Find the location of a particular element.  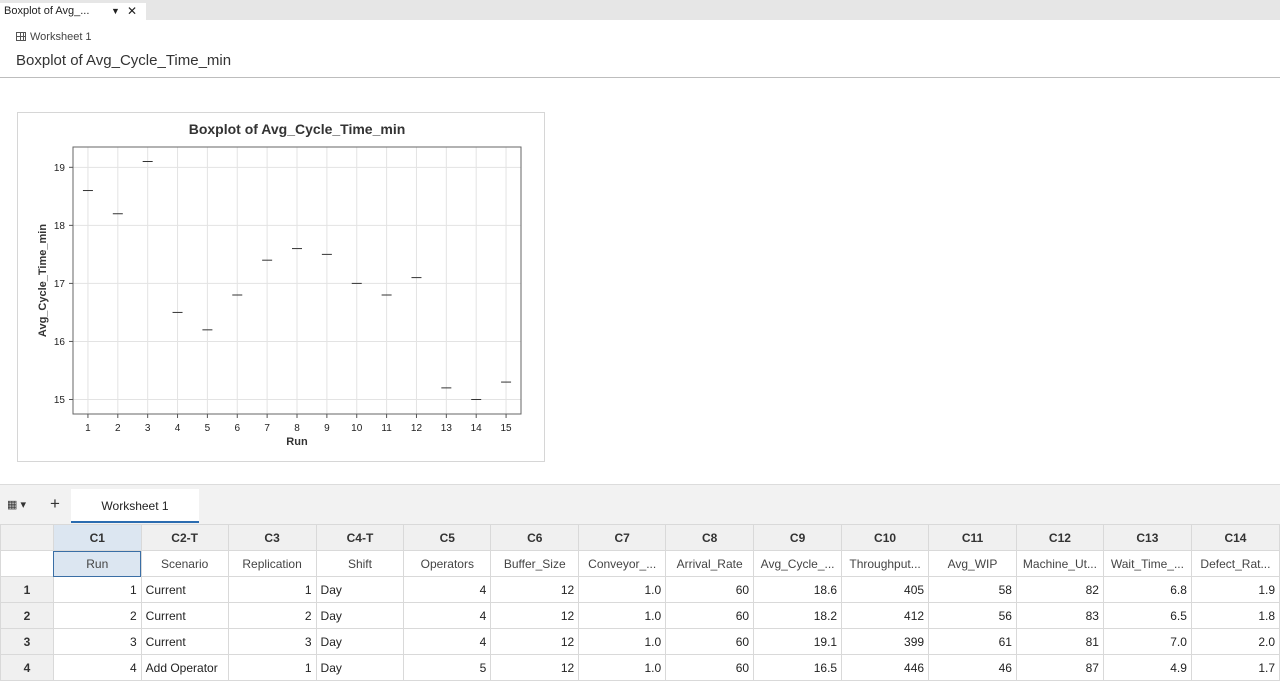

column-name-cell: Shift is located at coordinates (360, 563).